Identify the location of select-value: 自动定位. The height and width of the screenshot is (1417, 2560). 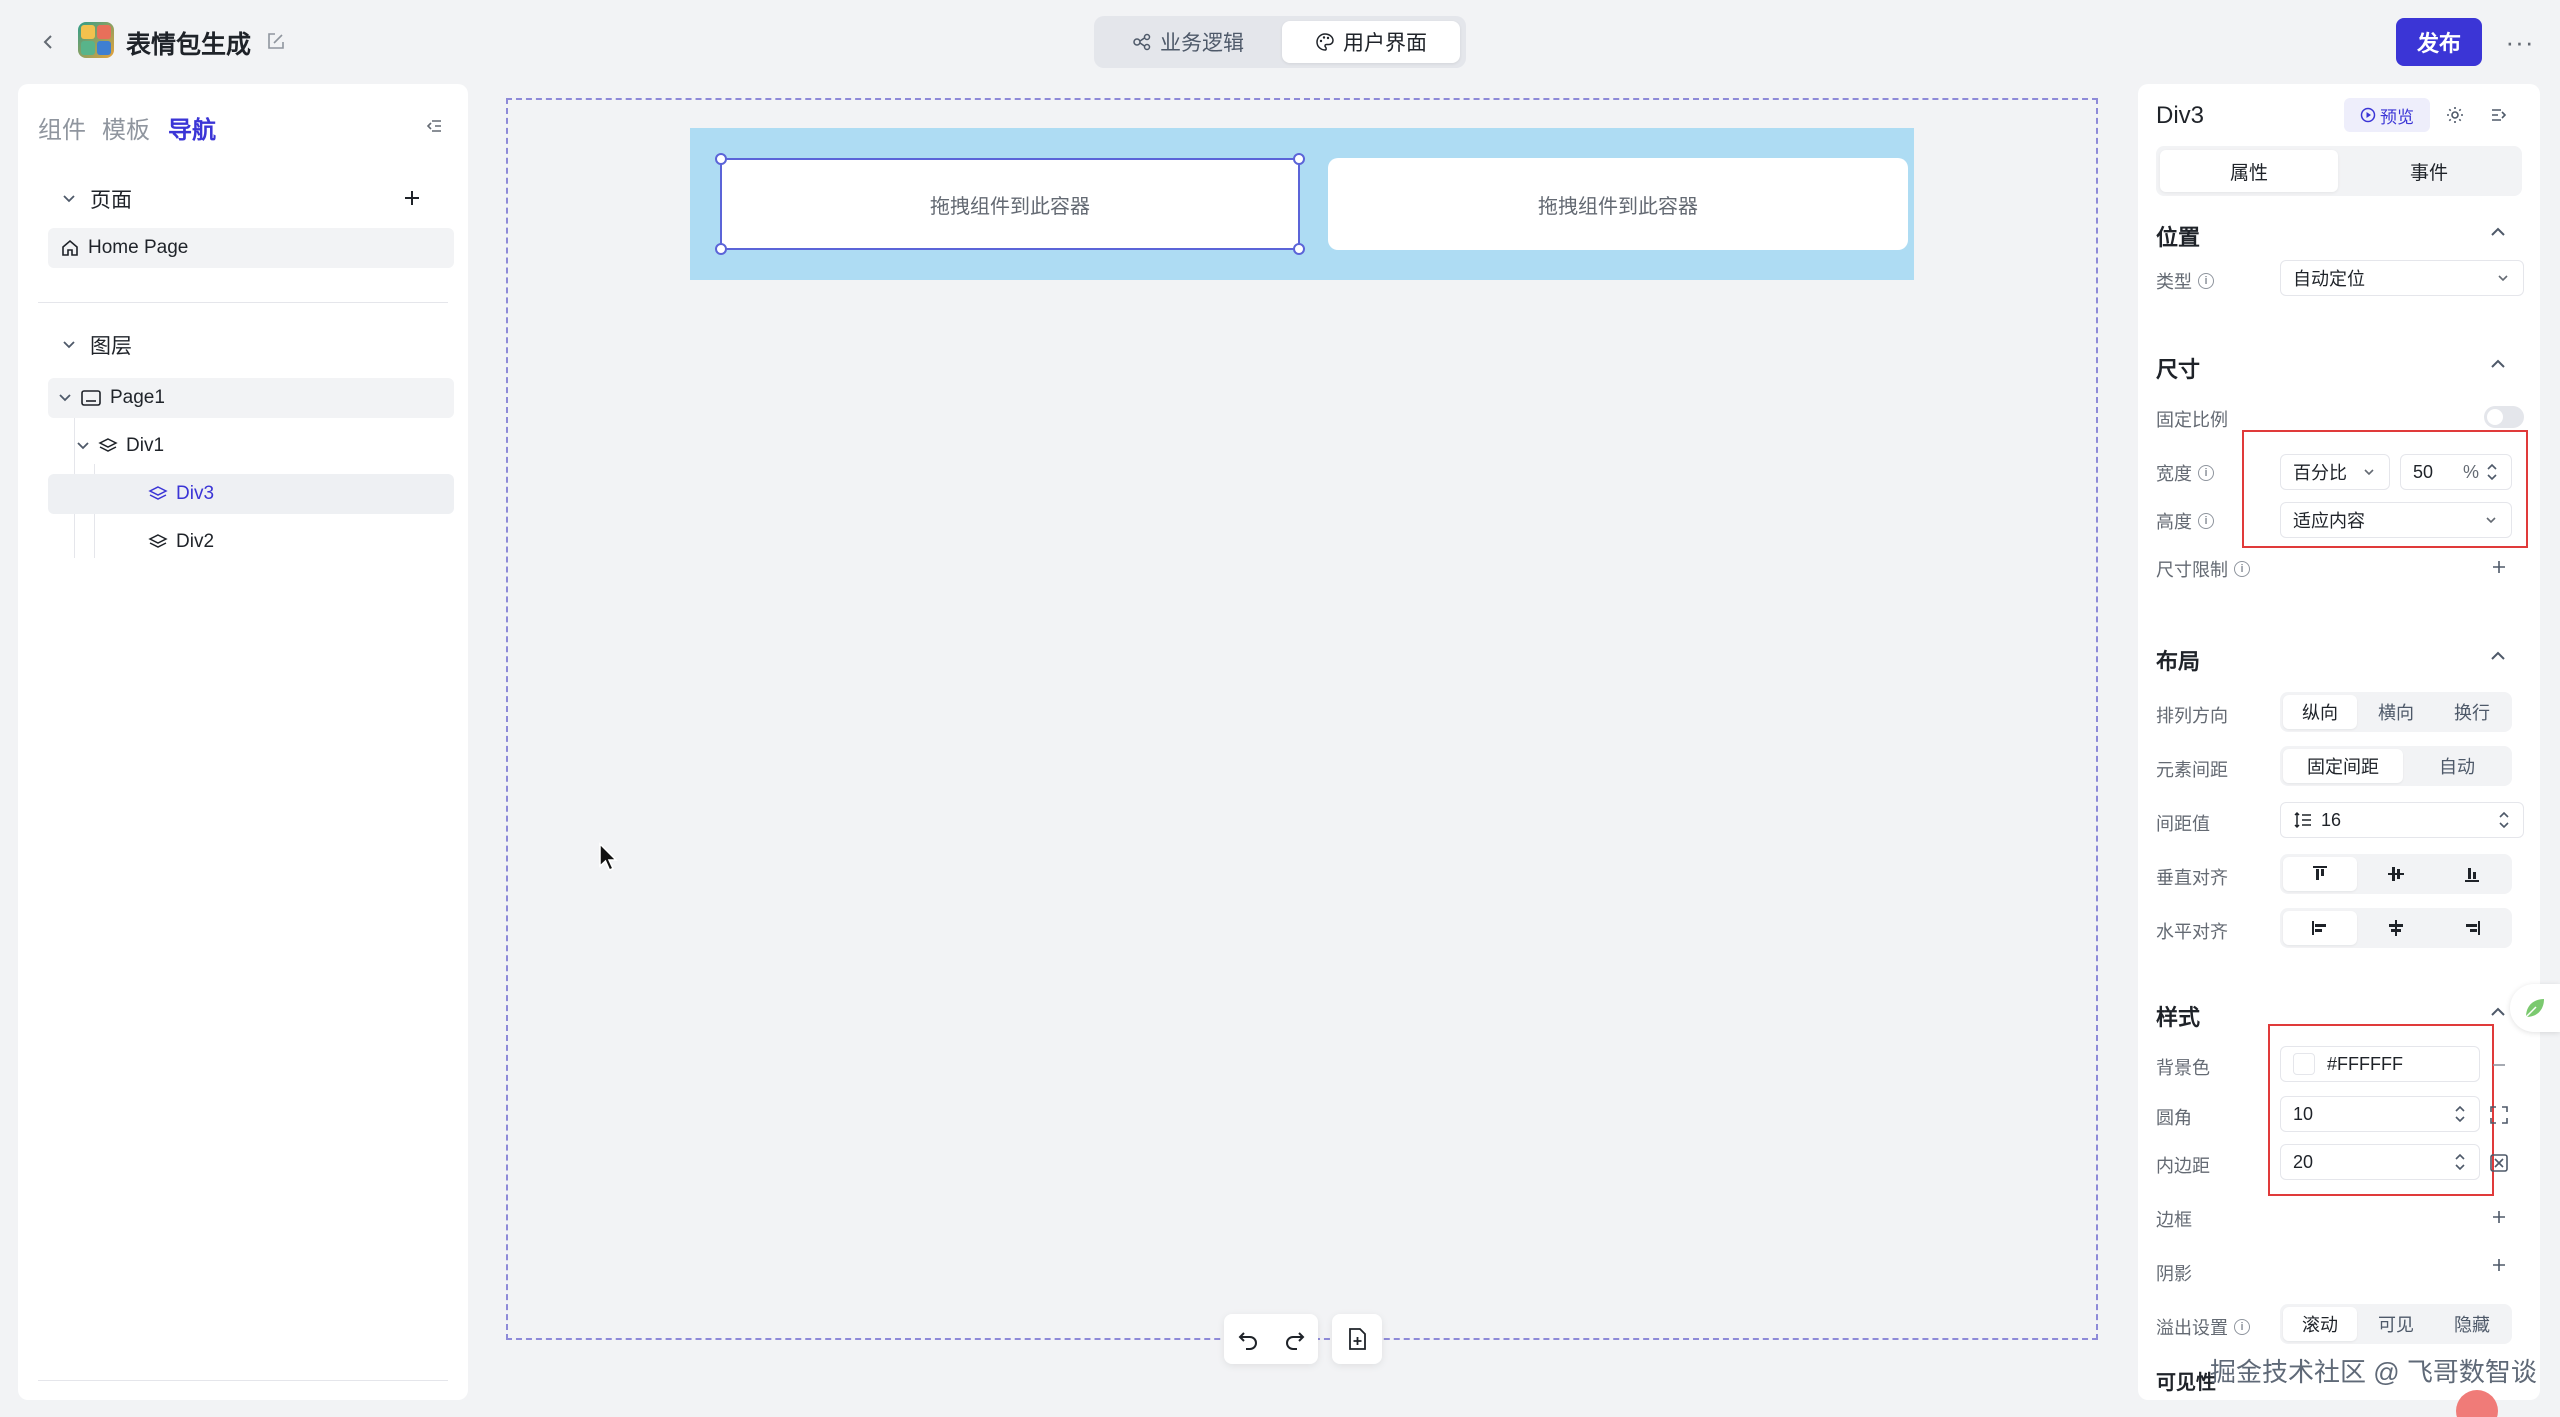
(2329, 279).